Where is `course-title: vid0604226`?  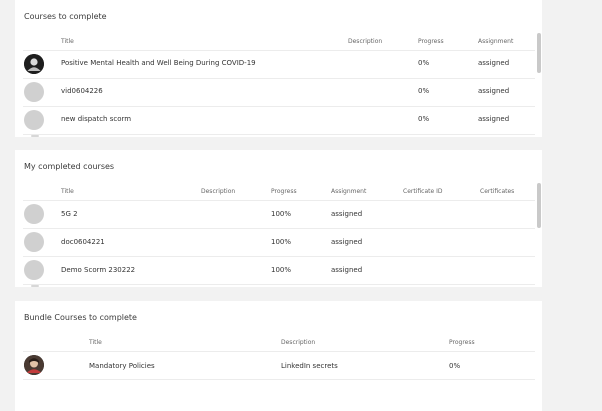 course-title: vid0604226 is located at coordinates (82, 91).